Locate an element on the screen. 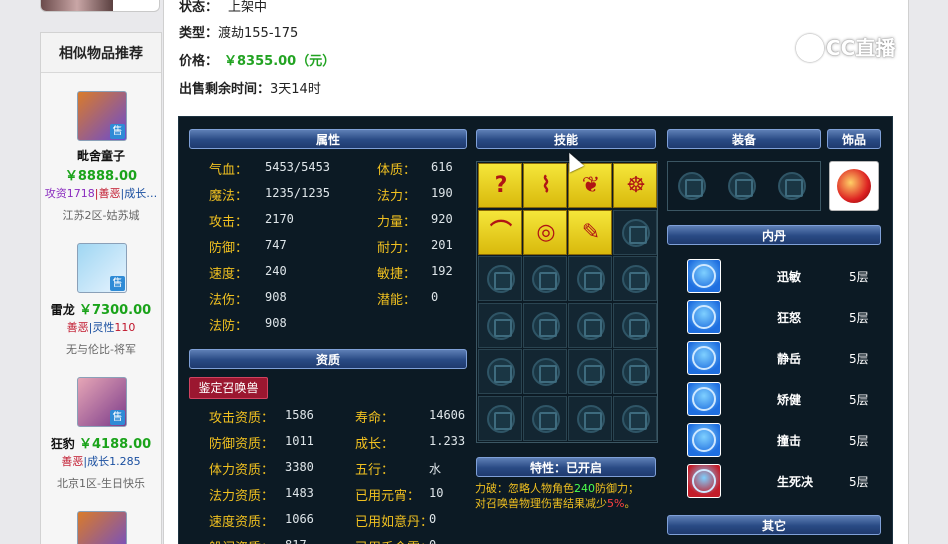 This screenshot has width=948, height=544. stat-value: 1011 is located at coordinates (299, 441).